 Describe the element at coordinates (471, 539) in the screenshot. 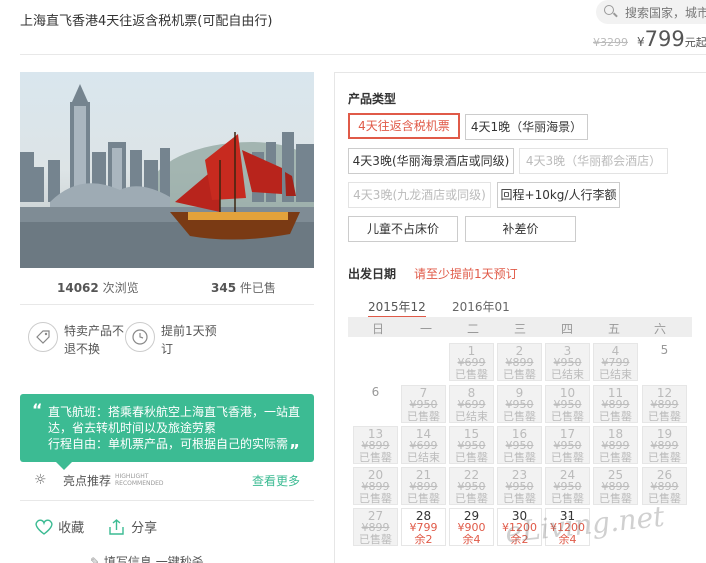

I see `day-status: 余4` at that location.